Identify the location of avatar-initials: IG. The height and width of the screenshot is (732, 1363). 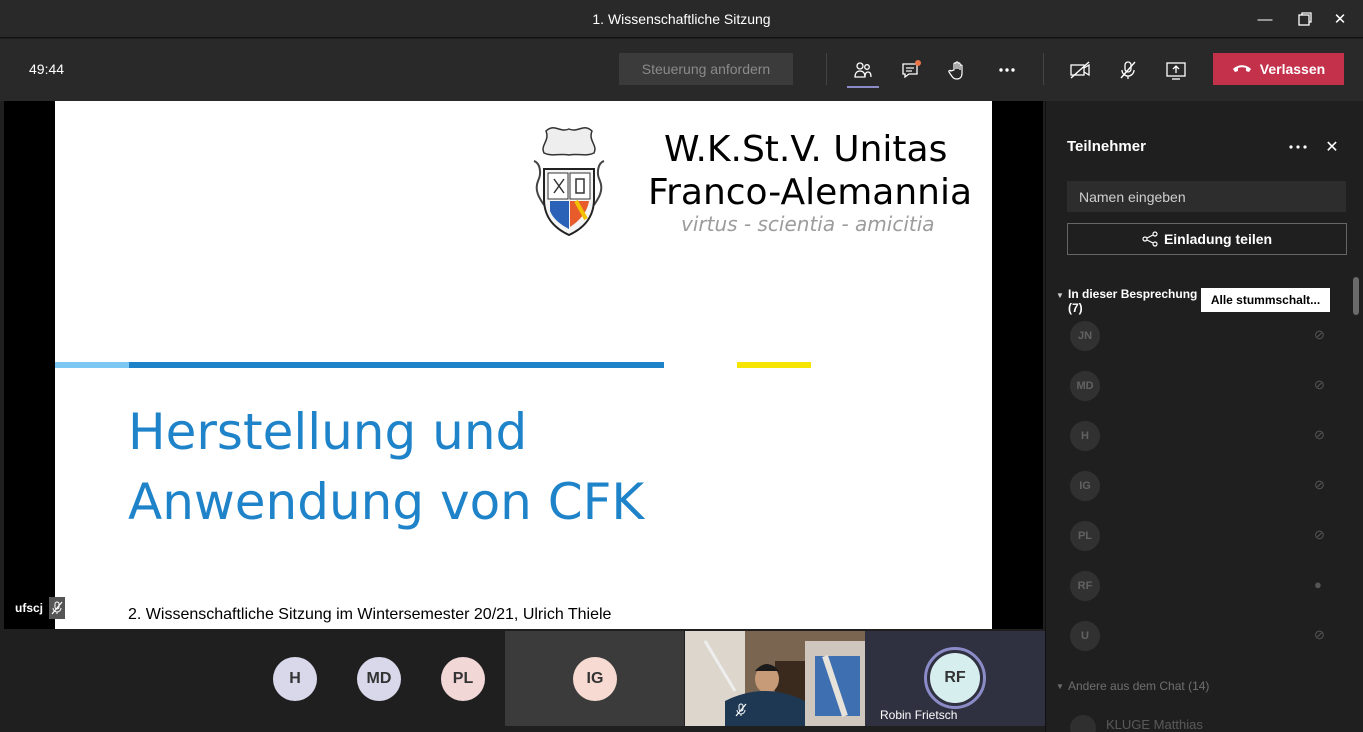
(595, 678).